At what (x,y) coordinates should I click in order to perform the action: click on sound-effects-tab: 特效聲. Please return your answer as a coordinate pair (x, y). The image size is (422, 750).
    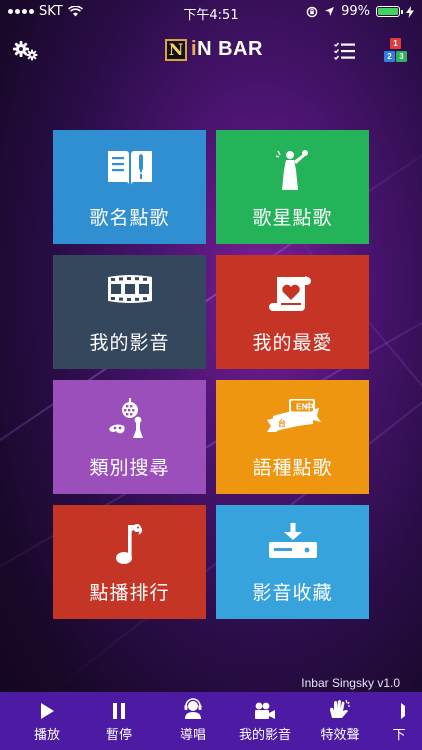
    Looking at the image, I should click on (340, 721).